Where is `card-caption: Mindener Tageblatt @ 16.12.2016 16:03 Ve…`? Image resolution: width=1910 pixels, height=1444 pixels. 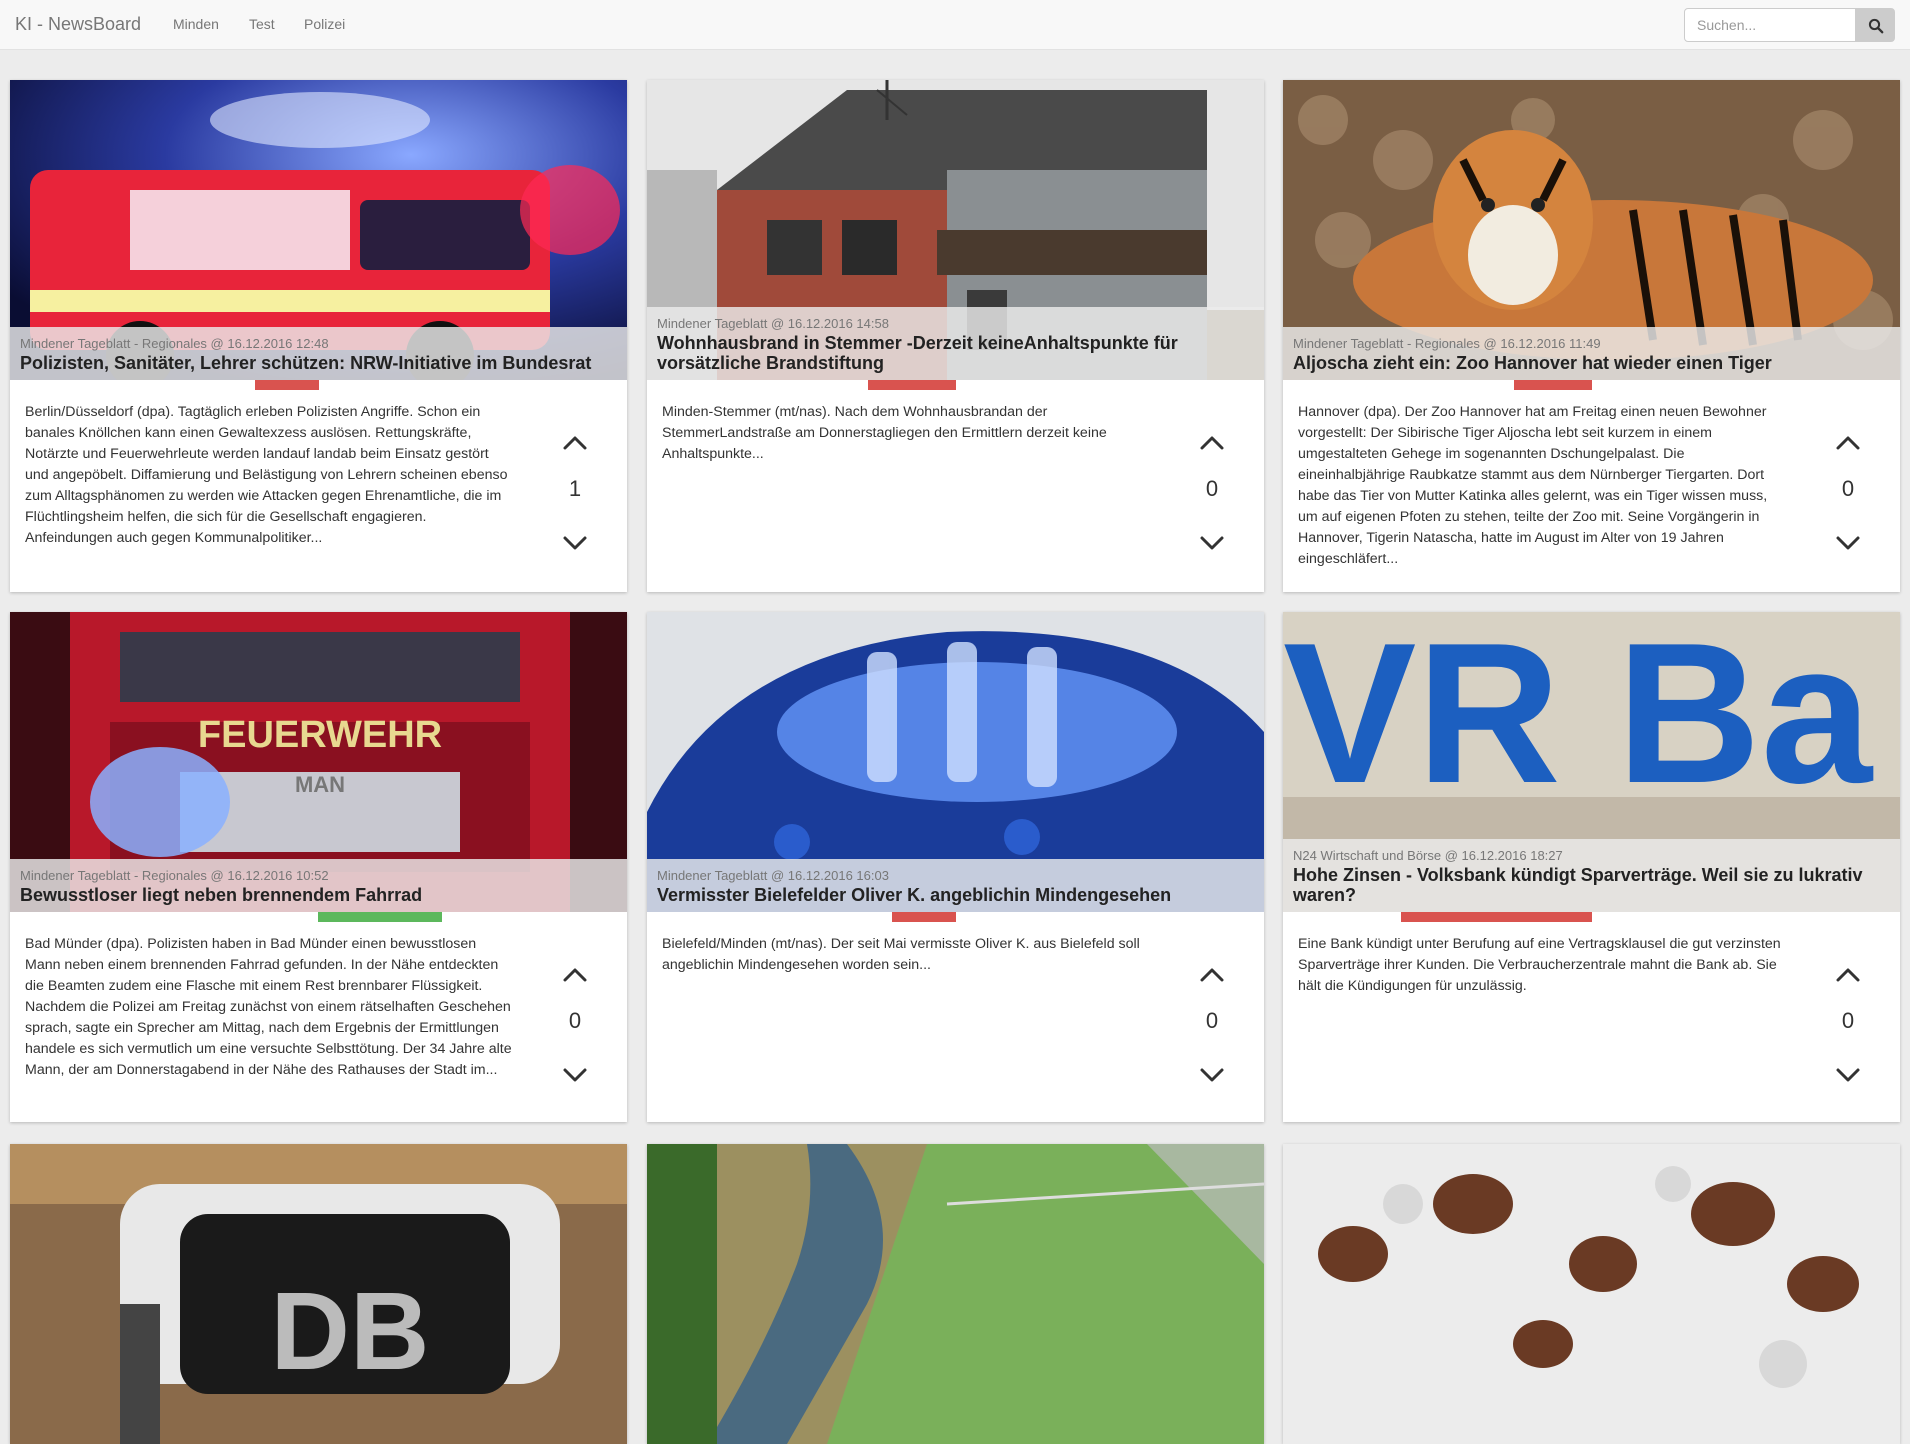
card-caption: Mindener Tageblatt @ 16.12.2016 16:03 Ve… is located at coordinates (955, 885).